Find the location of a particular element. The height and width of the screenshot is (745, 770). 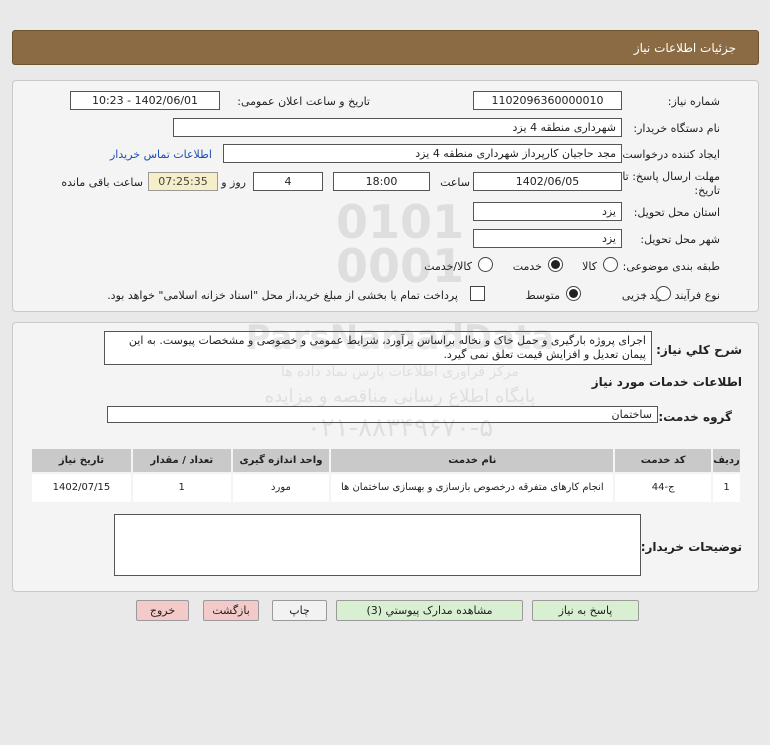

page-title: جزئیات اطلاعات نیاز is located at coordinates (684, 48).